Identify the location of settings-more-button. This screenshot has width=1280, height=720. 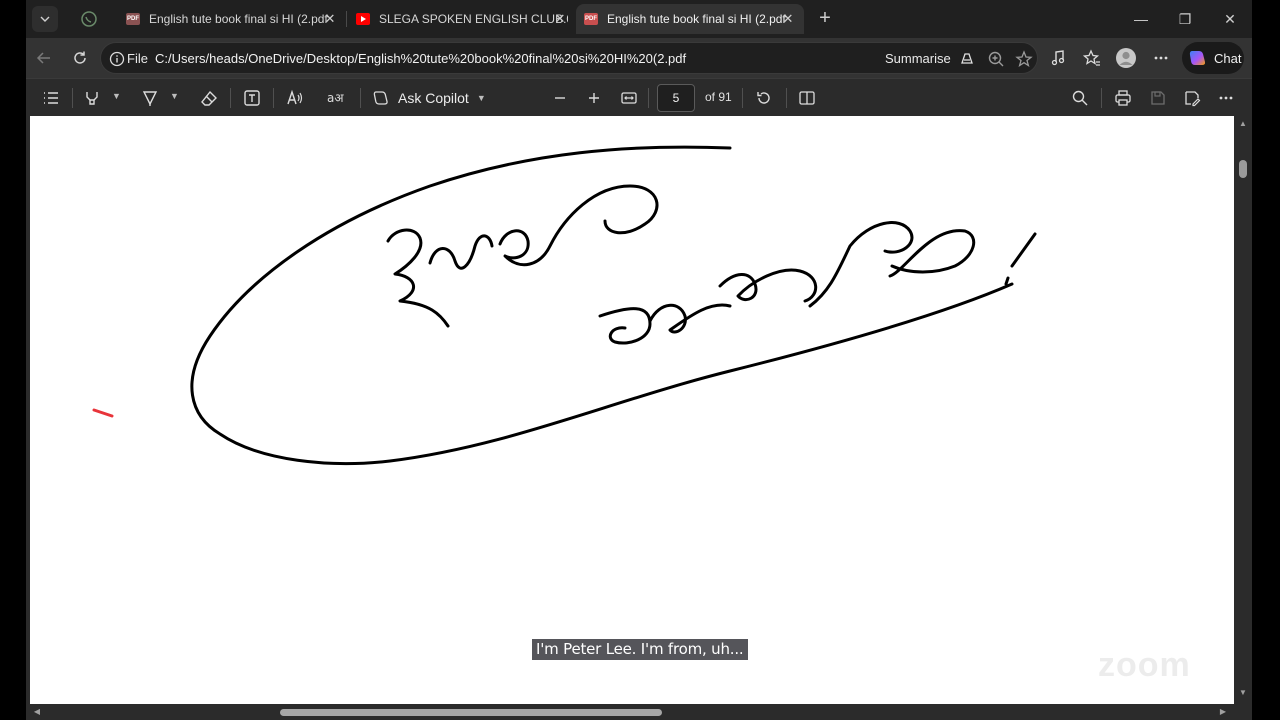
(1161, 58).